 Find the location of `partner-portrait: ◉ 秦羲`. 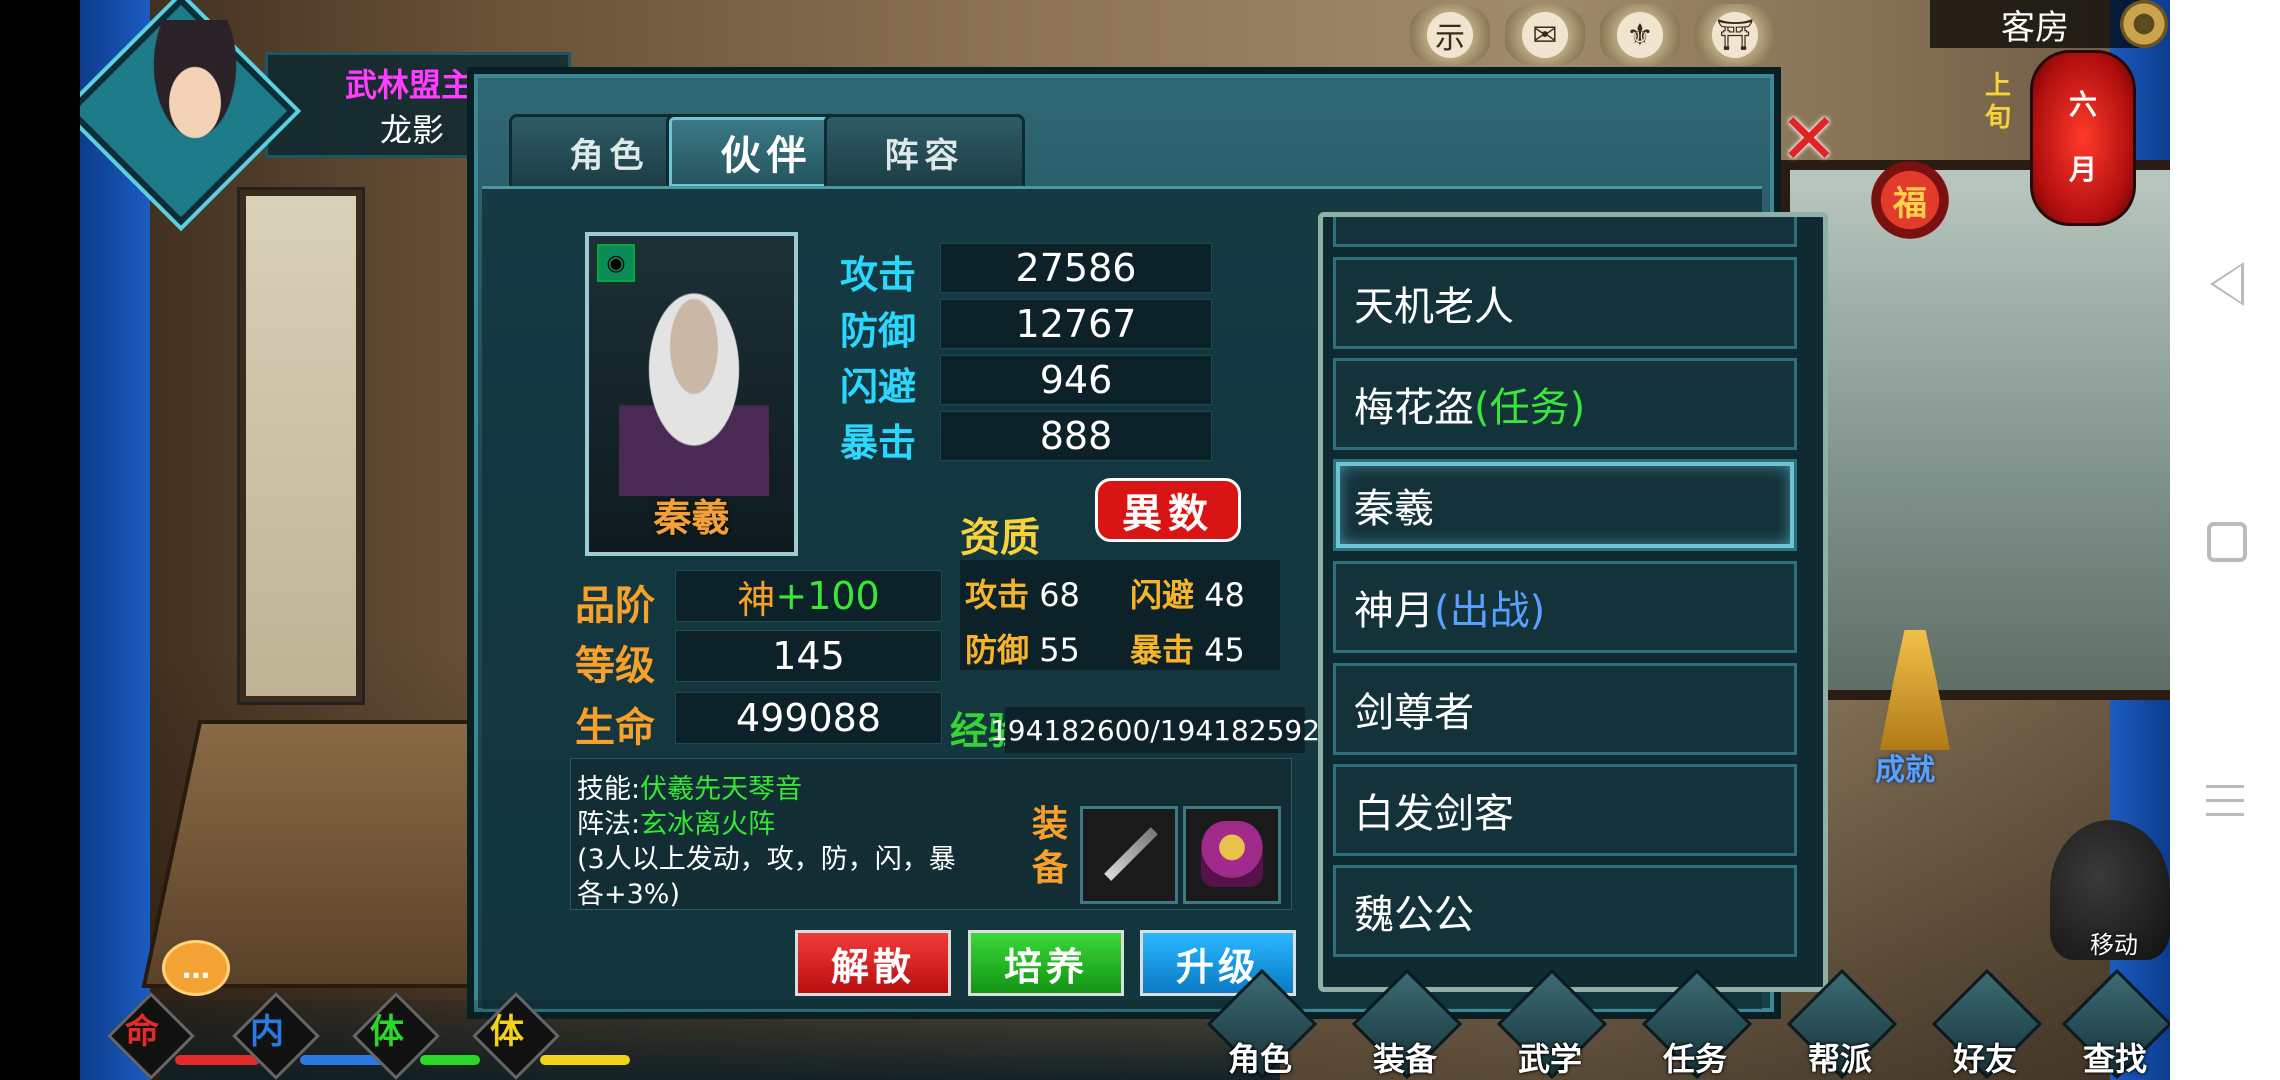

partner-portrait: ◉ 秦羲 is located at coordinates (691, 394).